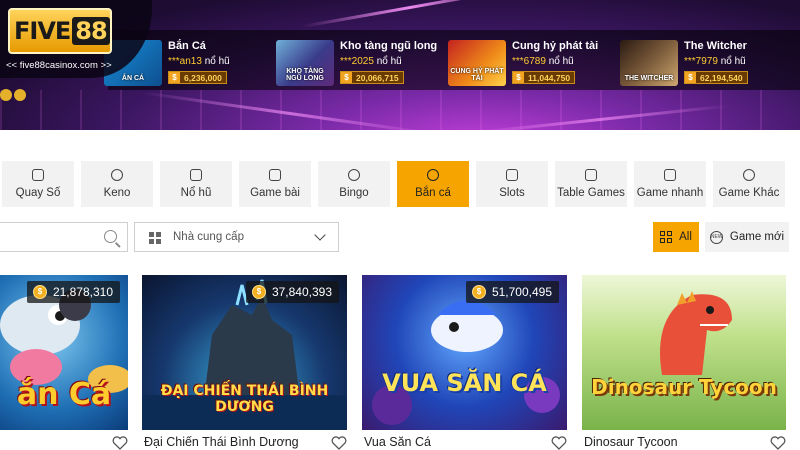  I want to click on ticker-player: ***an13 nổ hũ, so click(223, 61).